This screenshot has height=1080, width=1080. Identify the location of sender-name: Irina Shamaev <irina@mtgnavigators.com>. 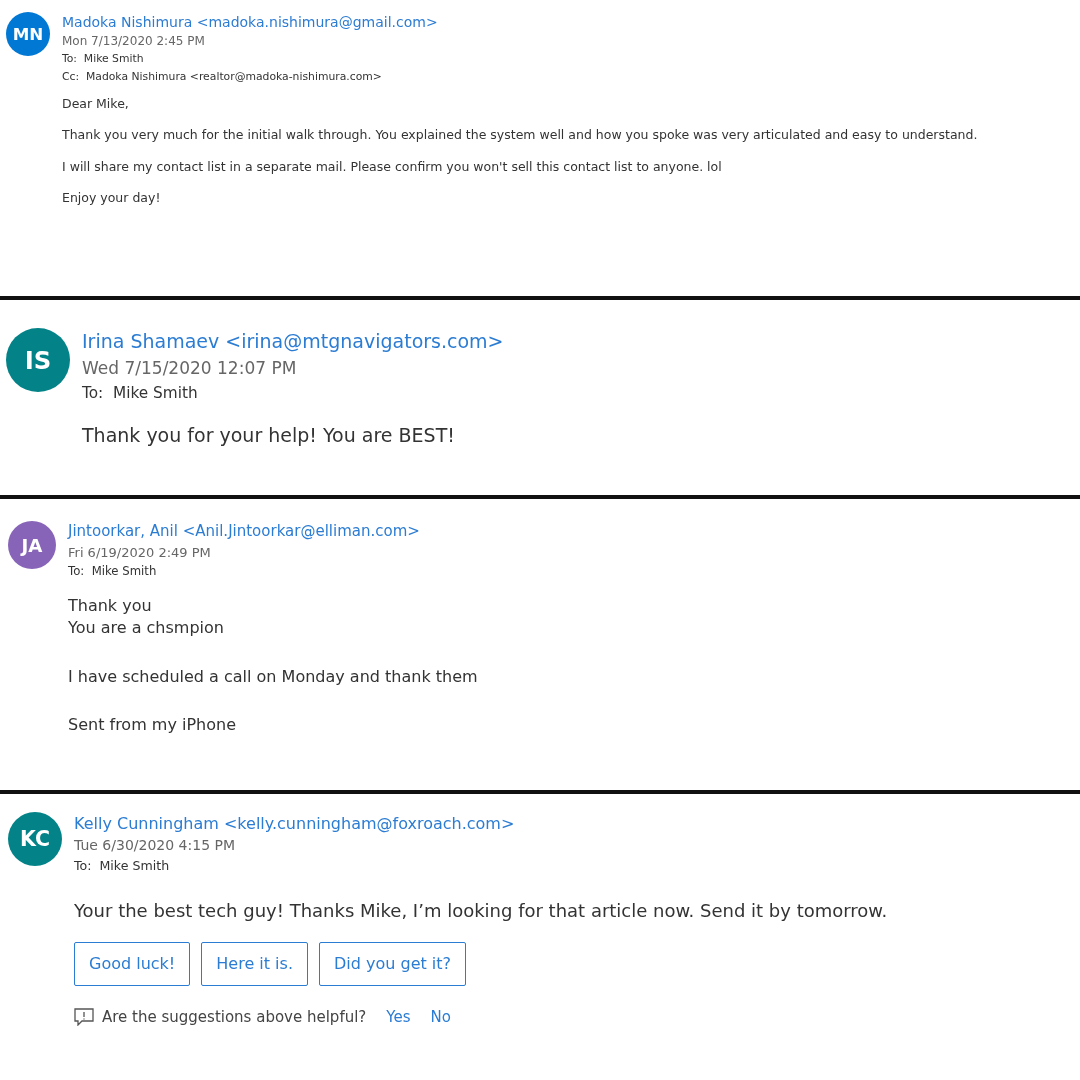
(293, 341).